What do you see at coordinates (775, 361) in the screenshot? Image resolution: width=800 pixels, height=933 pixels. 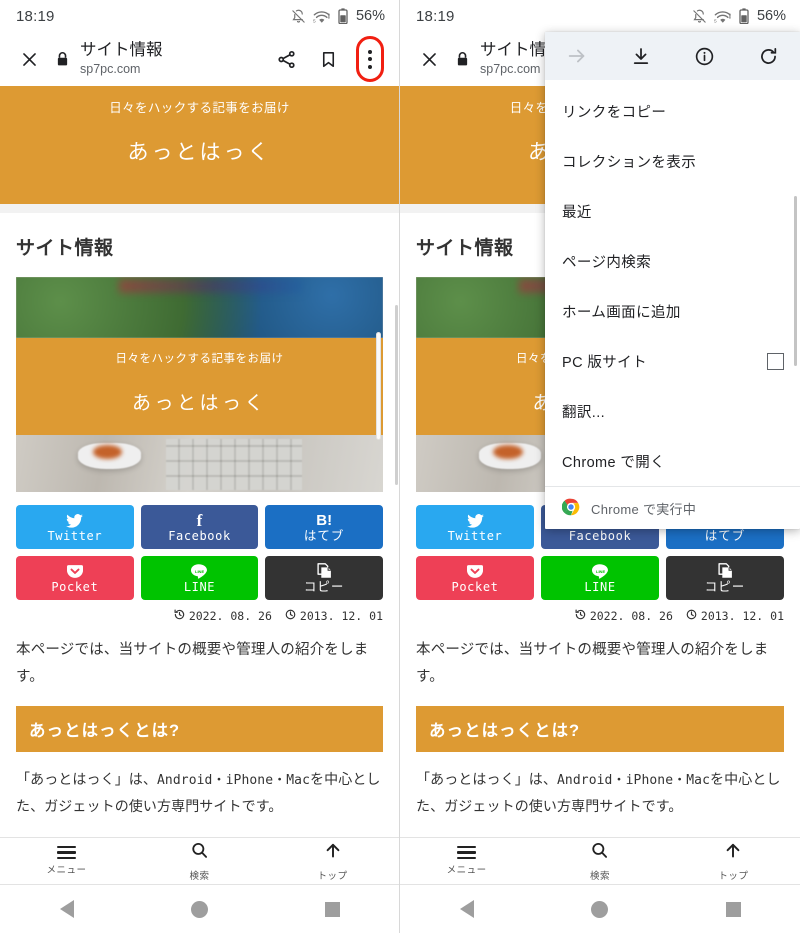 I see `desktop-site-checkbox` at bounding box center [775, 361].